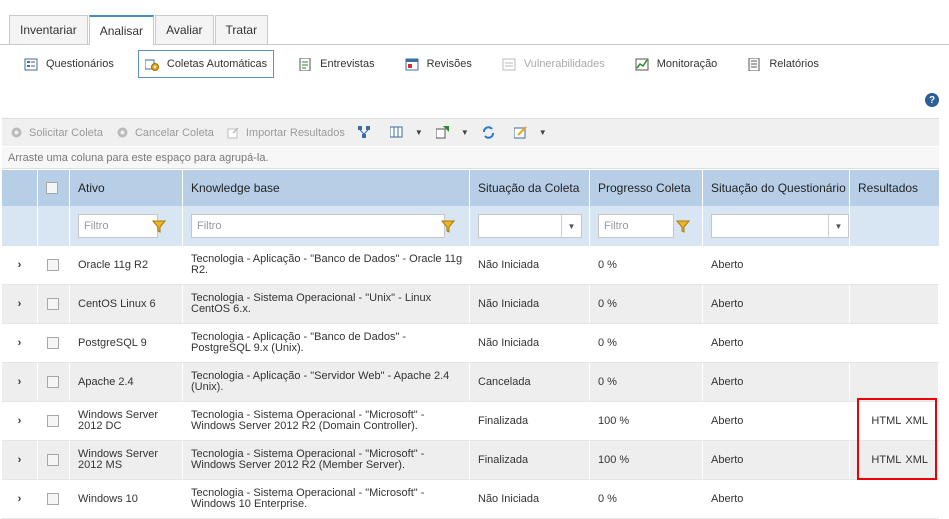 Image resolution: width=949 pixels, height=519 pixels. Describe the element at coordinates (776, 421) in the screenshot. I see `cell-questionario: Aberto` at that location.